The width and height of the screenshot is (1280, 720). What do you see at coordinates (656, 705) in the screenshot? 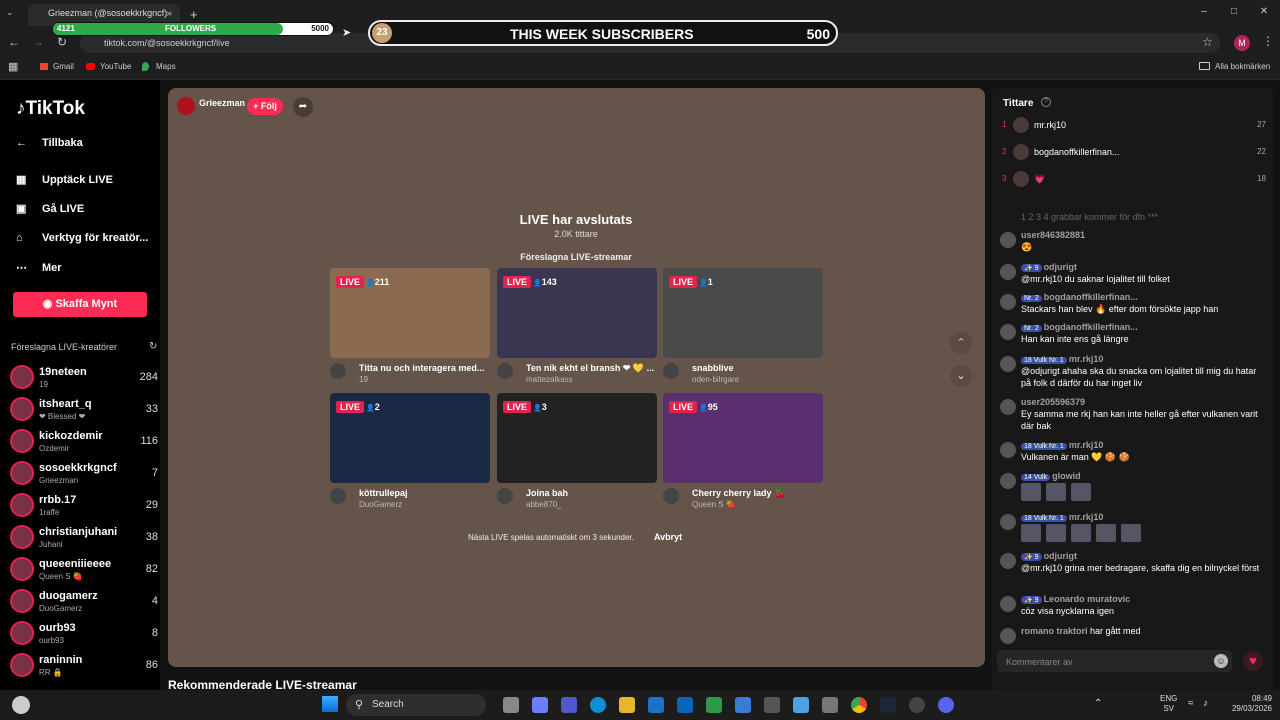
I see `mail-icon` at bounding box center [656, 705].